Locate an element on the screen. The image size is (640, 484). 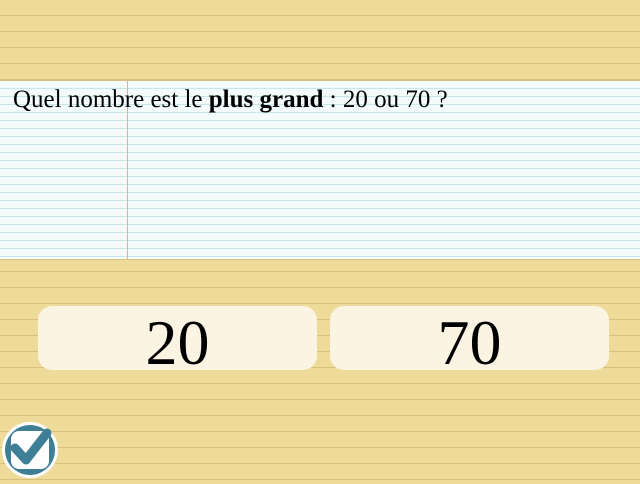
validate-button is located at coordinates (30, 450).